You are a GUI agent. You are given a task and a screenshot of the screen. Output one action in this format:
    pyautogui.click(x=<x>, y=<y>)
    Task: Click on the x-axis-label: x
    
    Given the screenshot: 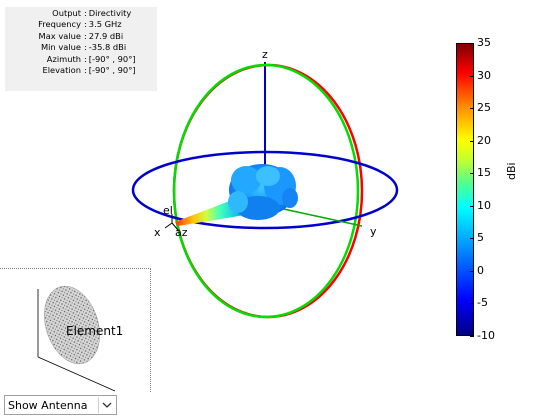 What is the action you would take?
    pyautogui.click(x=157, y=232)
    